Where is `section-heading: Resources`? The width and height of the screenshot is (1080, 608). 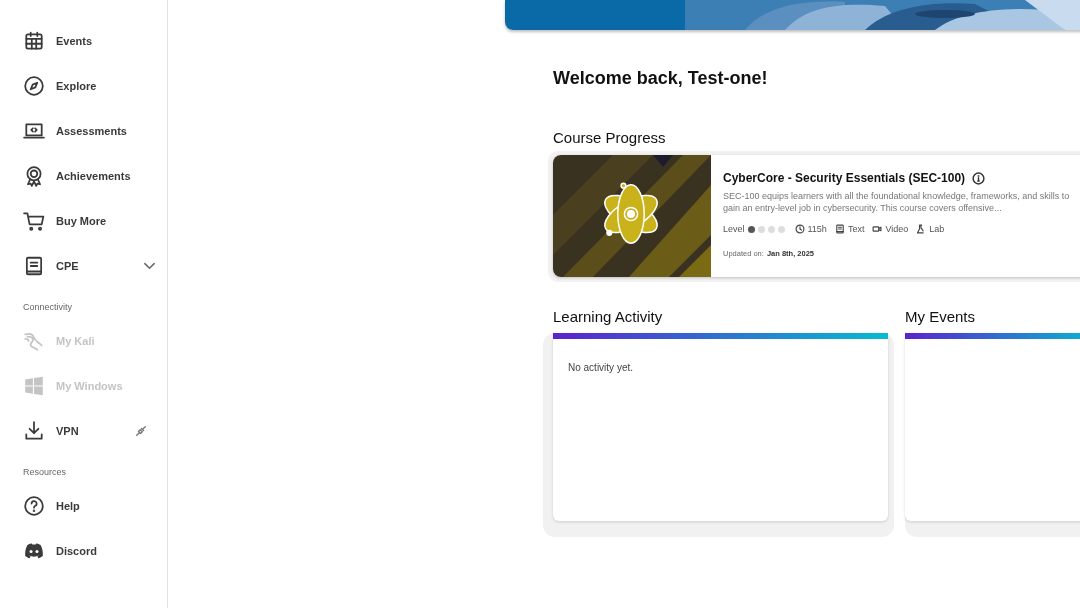
section-heading: Resources is located at coordinates (45, 472).